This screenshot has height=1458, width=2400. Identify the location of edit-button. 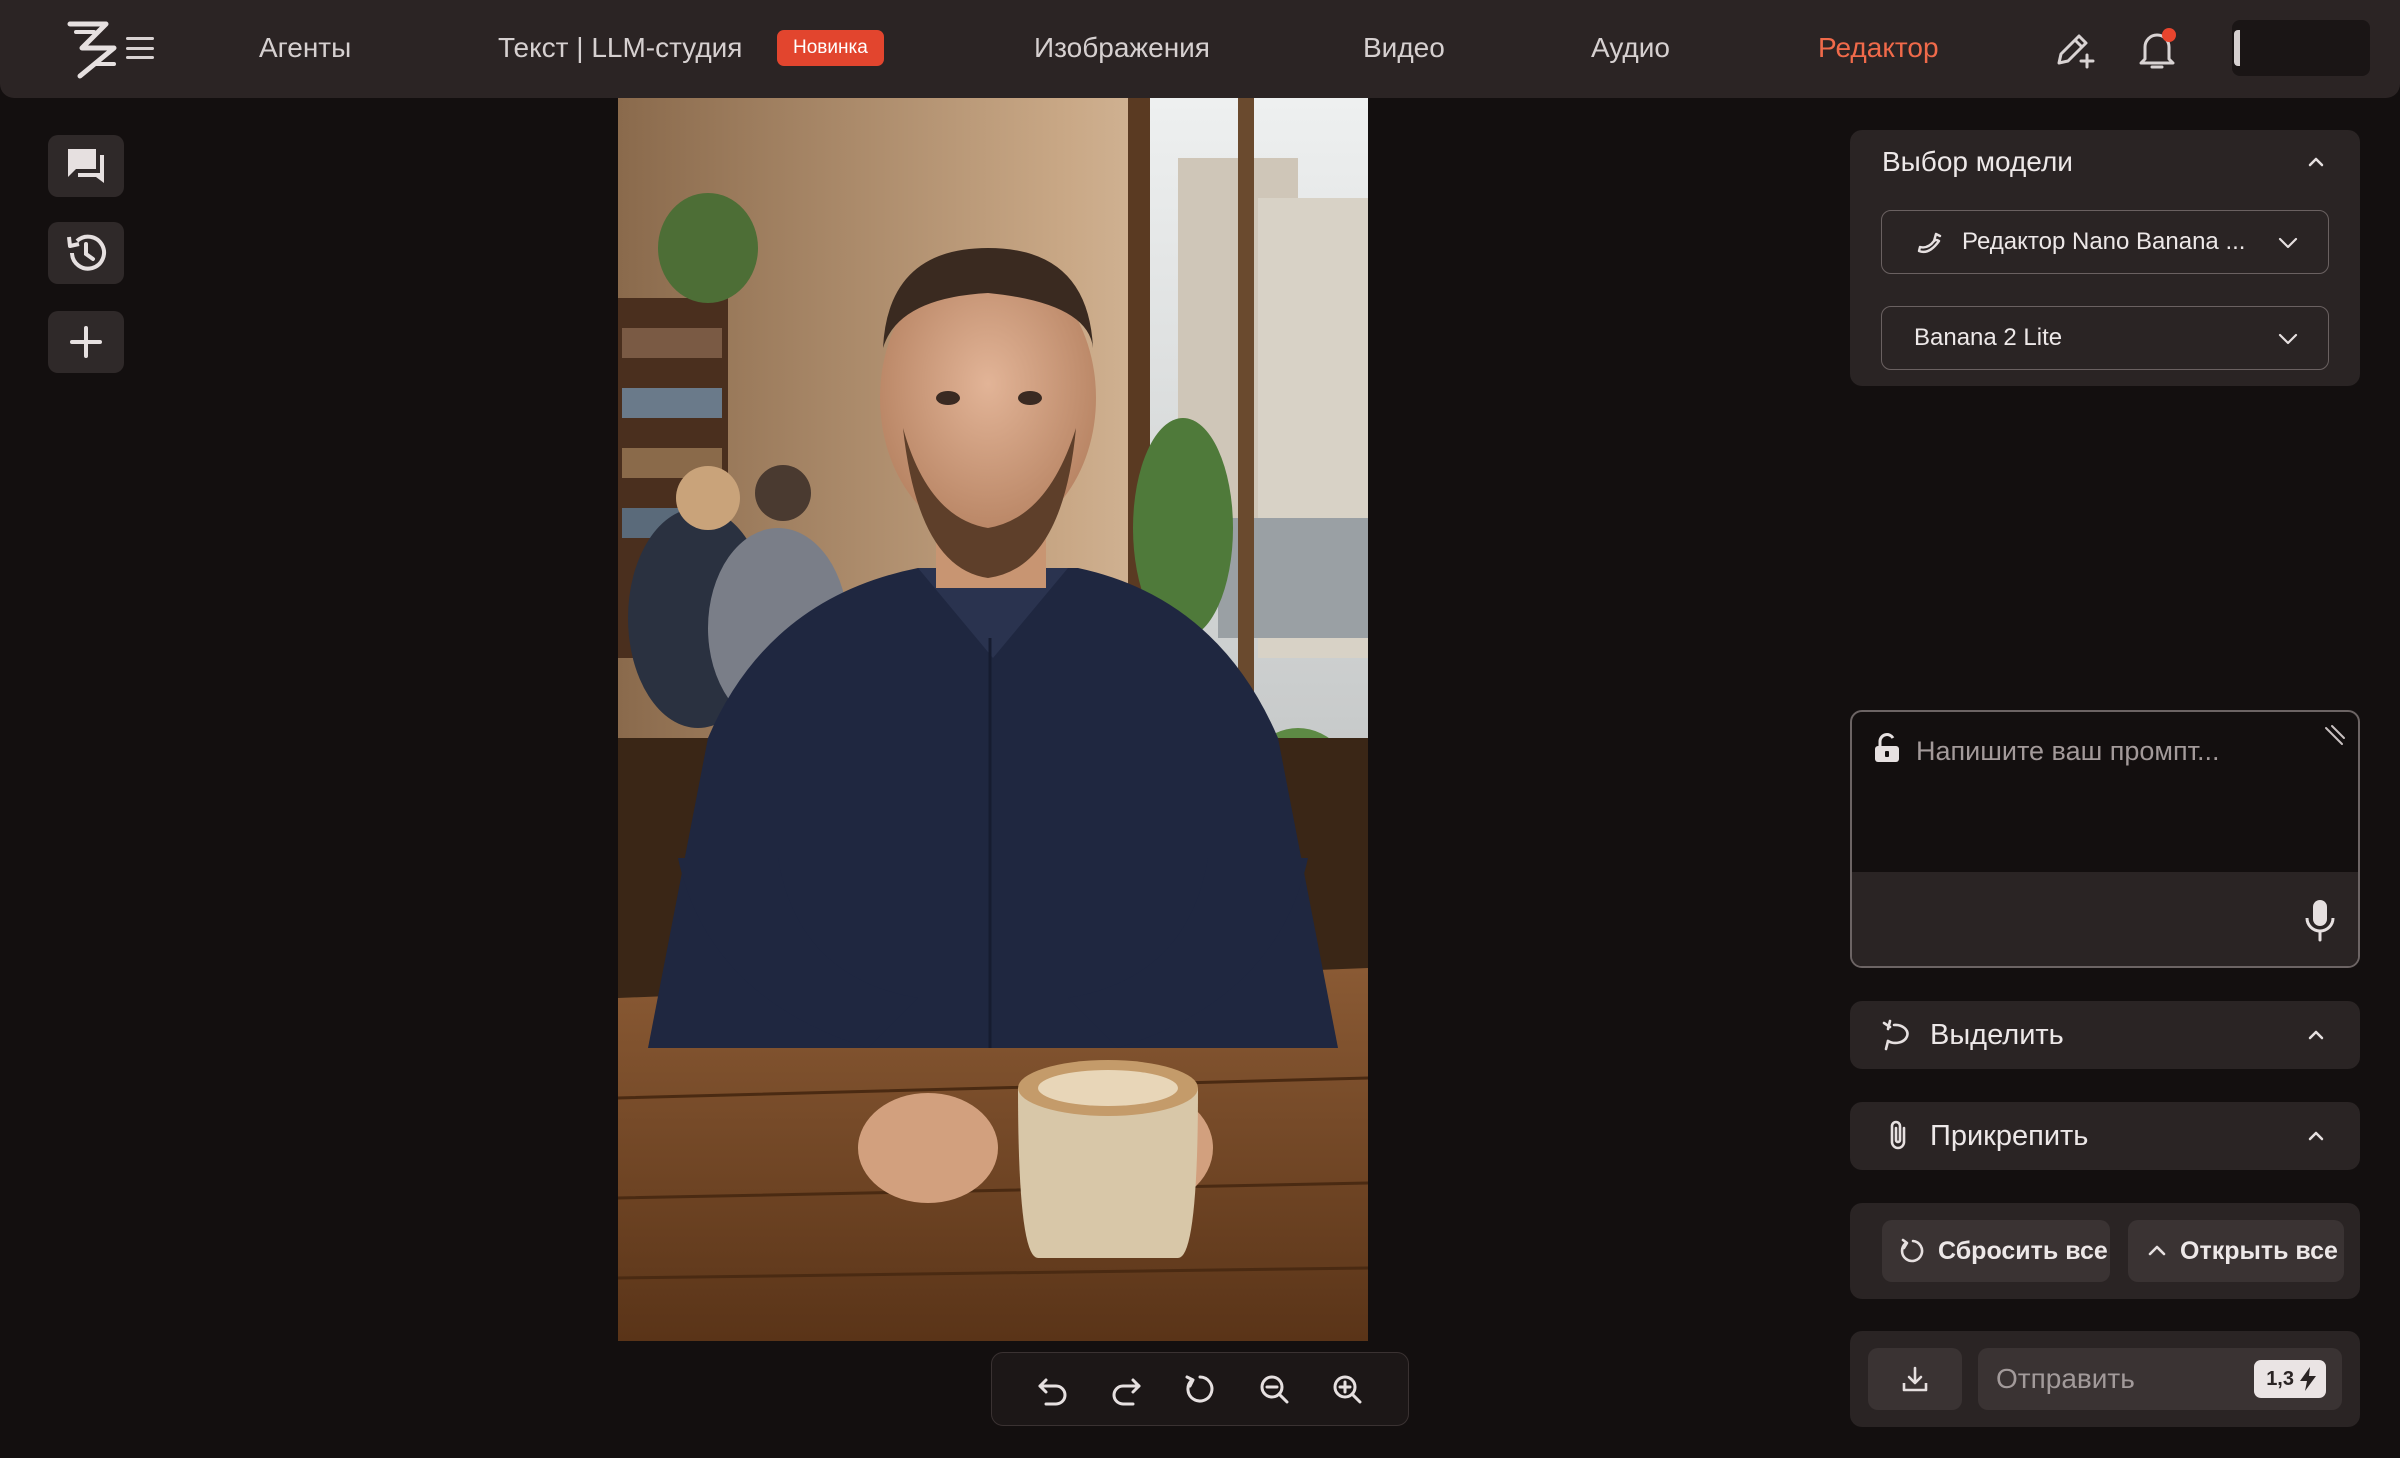
(2073, 49).